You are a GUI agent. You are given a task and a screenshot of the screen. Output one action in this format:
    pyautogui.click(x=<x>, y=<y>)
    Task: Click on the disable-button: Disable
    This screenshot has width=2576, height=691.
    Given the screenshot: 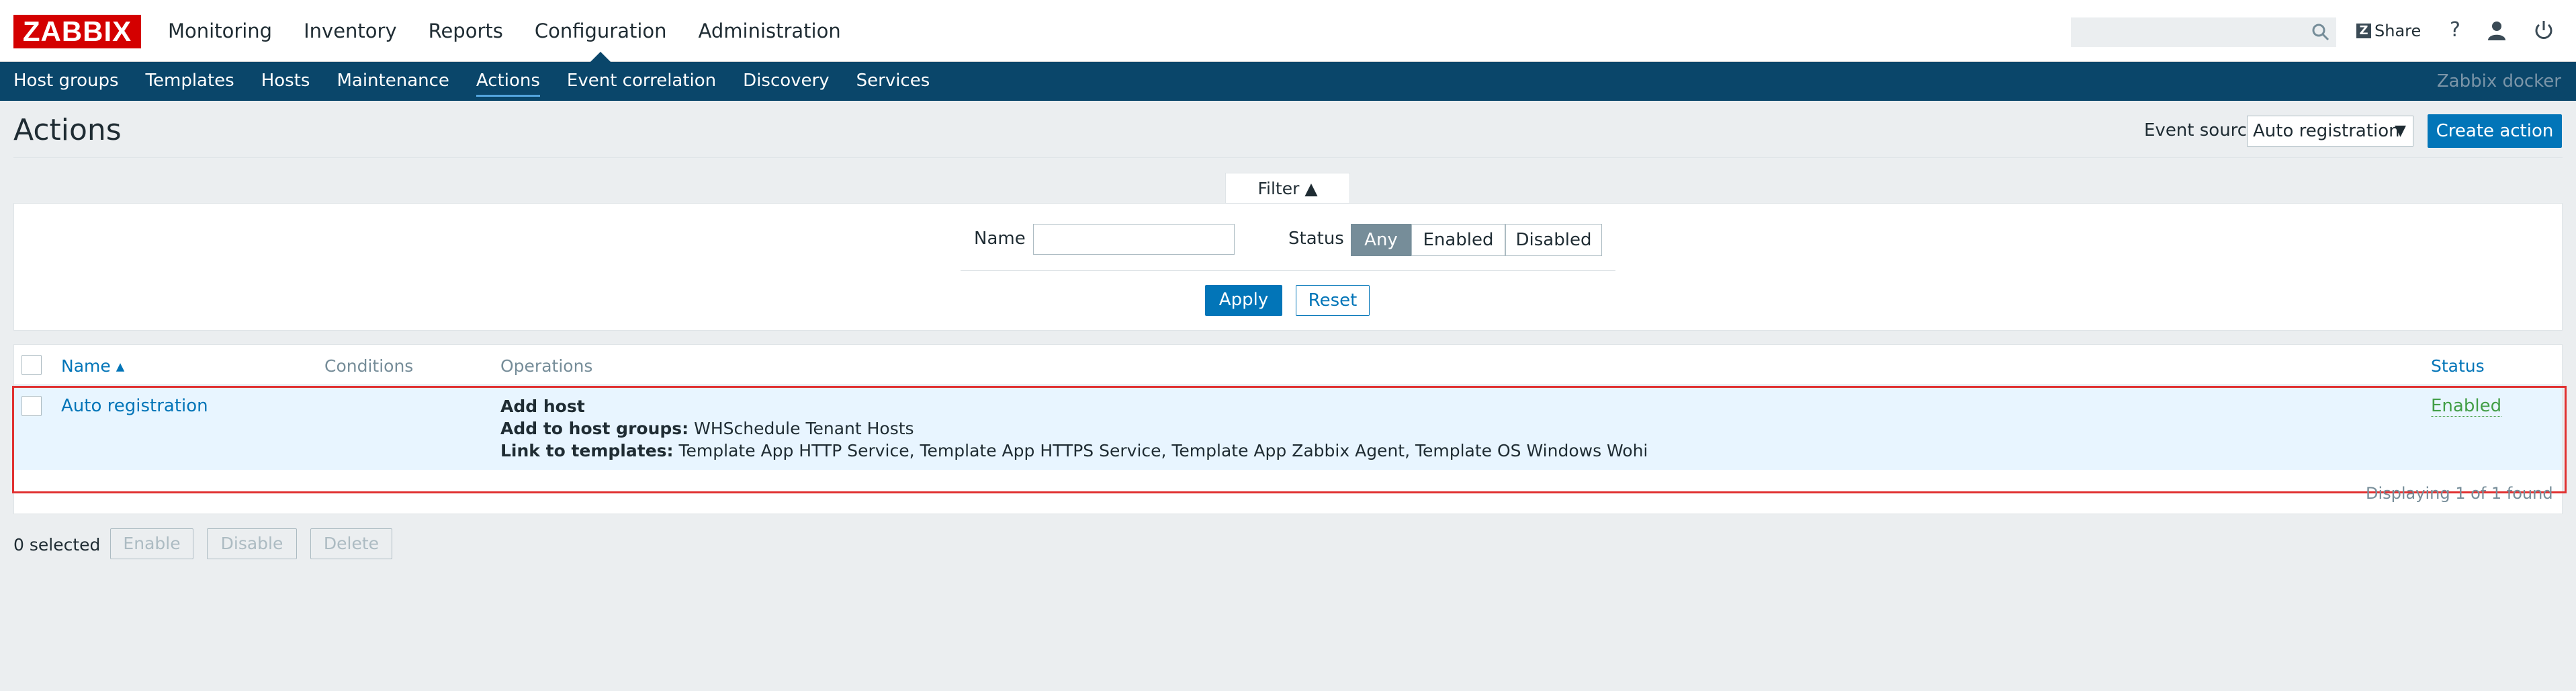 What is the action you would take?
    pyautogui.click(x=252, y=544)
    